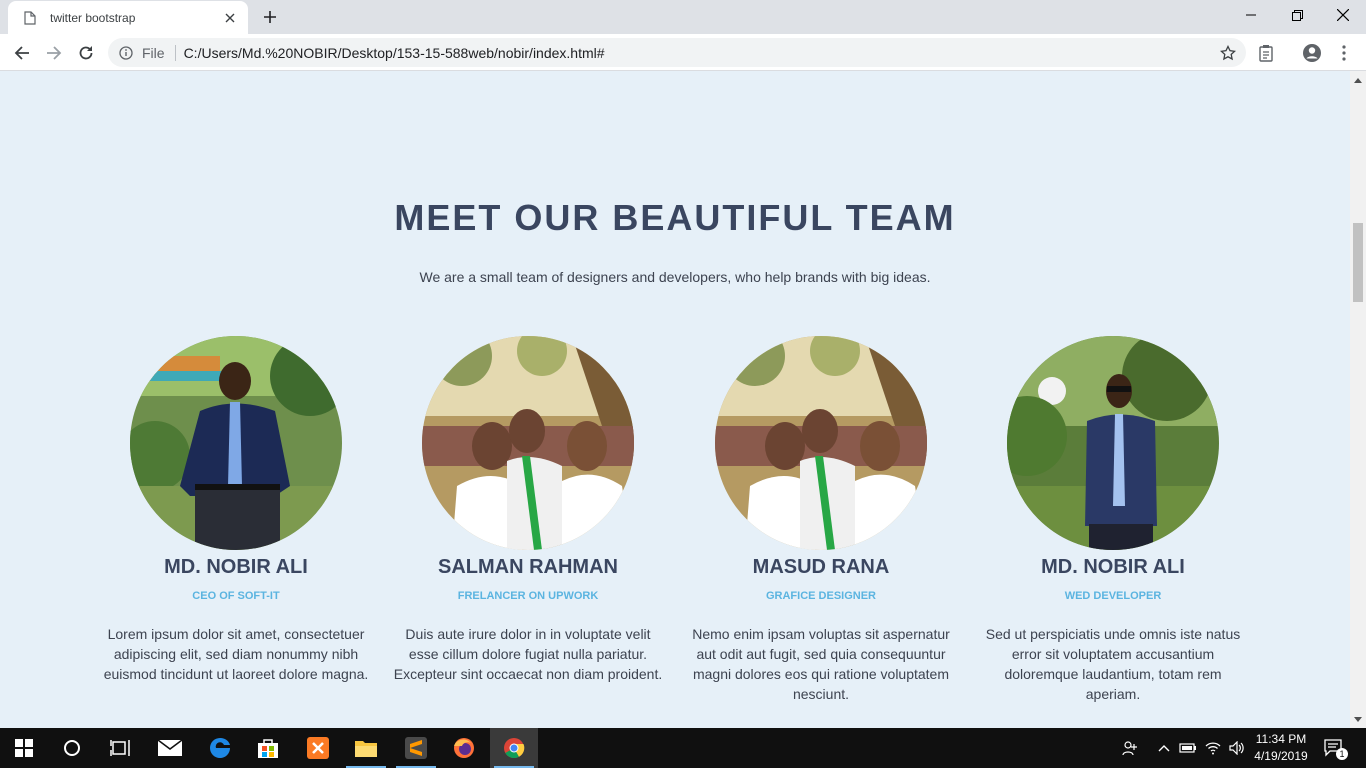 The height and width of the screenshot is (768, 1366). What do you see at coordinates (821, 567) in the screenshot?
I see `member-name: MASUD RANA` at bounding box center [821, 567].